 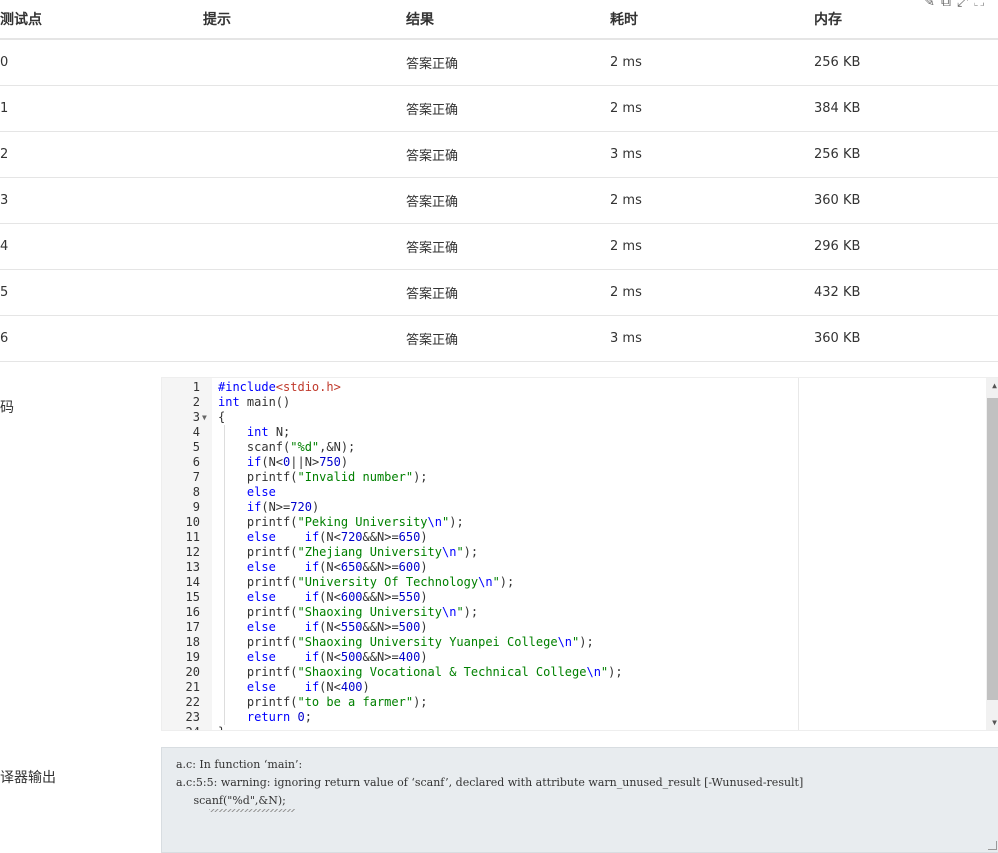 What do you see at coordinates (283, 462) in the screenshot?
I see `code-text: if(N<0||N>750)` at bounding box center [283, 462].